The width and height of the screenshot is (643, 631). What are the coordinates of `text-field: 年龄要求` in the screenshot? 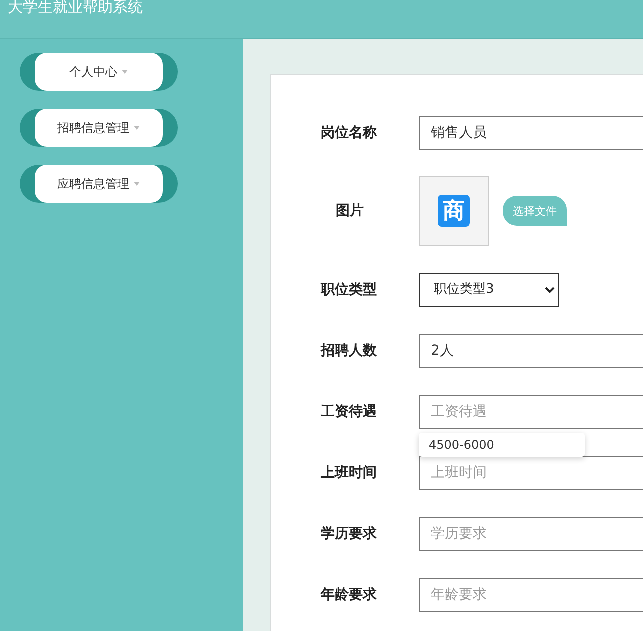 It's located at (531, 595).